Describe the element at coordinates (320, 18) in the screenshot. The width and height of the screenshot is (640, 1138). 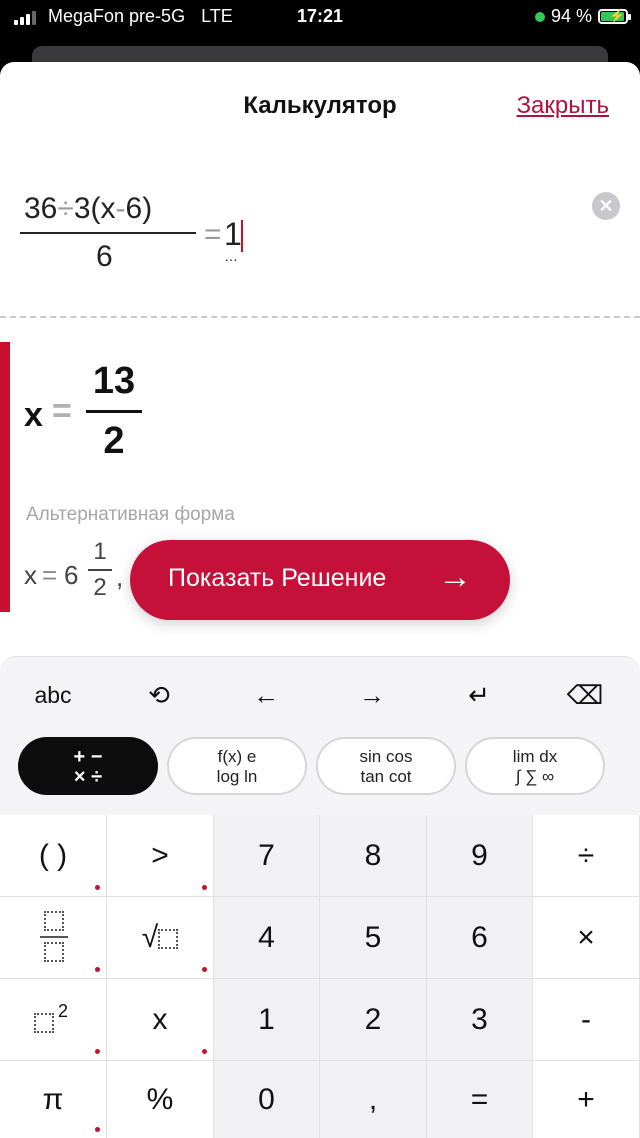
I see `status-bar: MegaFon pre-5G LTE 17:21 94 % ⚡` at that location.